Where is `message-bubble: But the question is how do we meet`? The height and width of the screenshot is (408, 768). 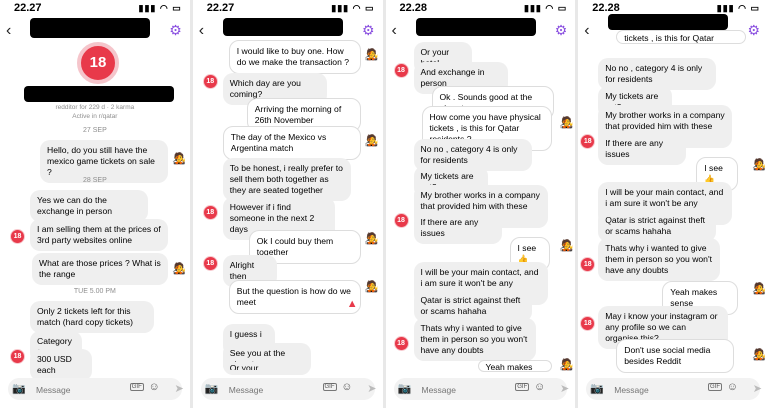
message-bubble: But the question is how do we meet is located at coordinates (294, 297).